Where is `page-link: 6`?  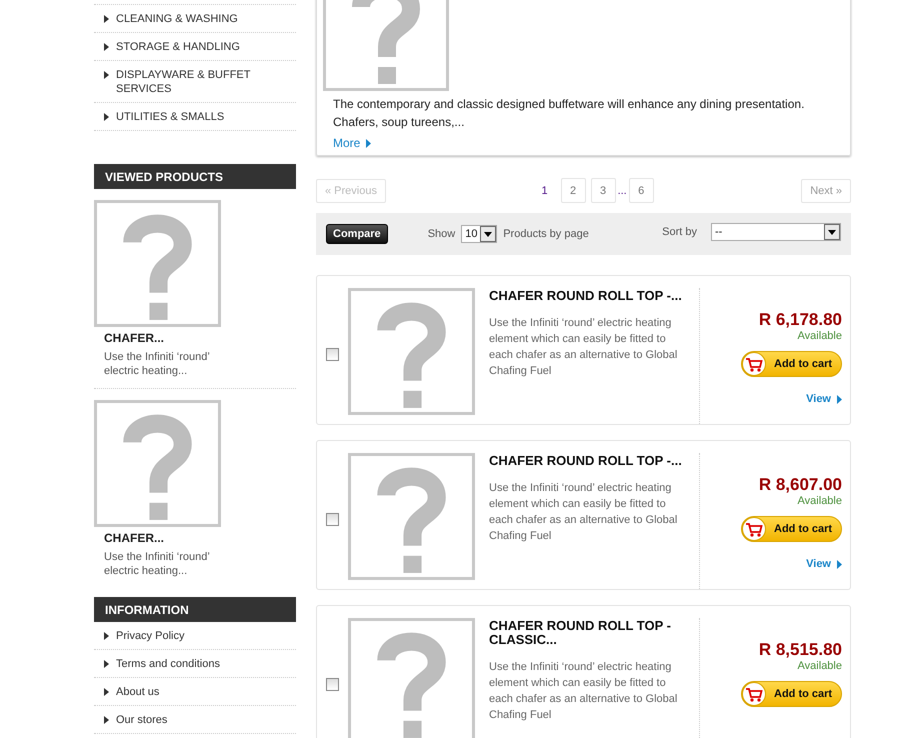 page-link: 6 is located at coordinates (641, 190).